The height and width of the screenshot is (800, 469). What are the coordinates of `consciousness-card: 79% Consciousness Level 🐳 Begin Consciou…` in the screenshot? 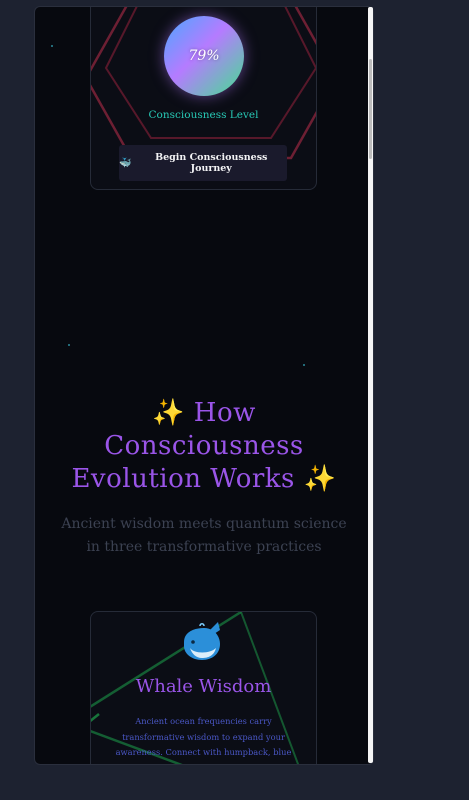 It's located at (203, 98).